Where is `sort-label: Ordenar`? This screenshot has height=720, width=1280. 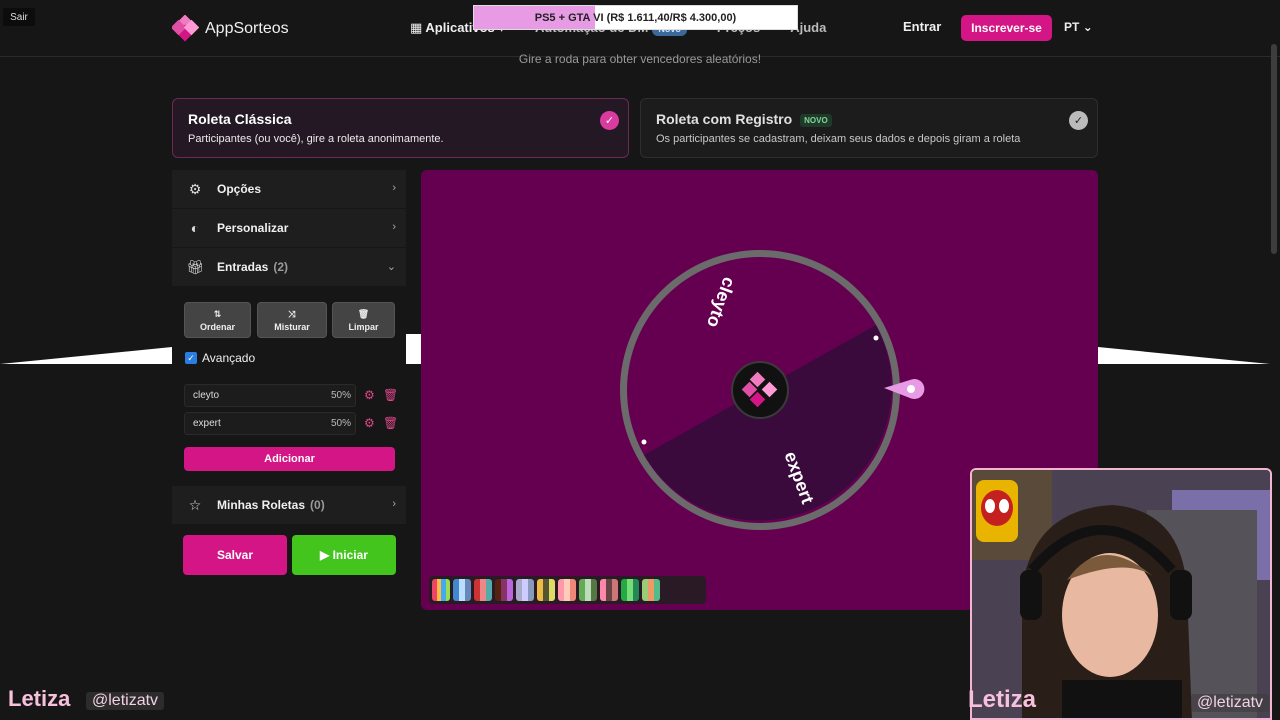
sort-label: Ordenar is located at coordinates (217, 326).